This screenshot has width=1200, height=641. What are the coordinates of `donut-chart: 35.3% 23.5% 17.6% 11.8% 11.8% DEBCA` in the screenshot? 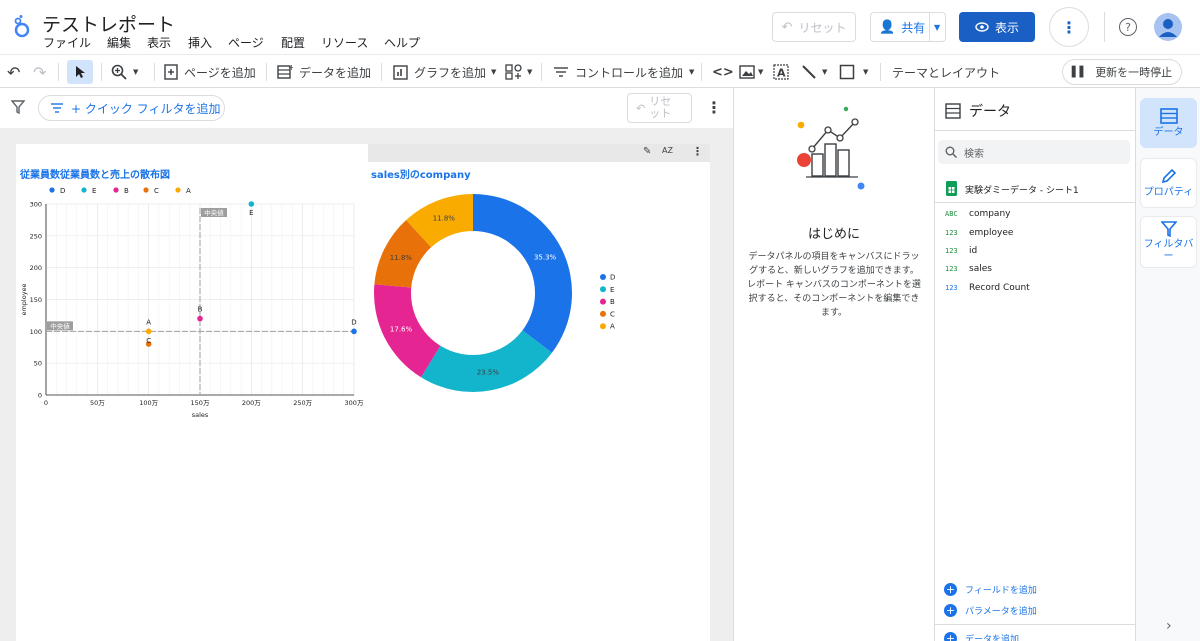 It's located at (503, 295).